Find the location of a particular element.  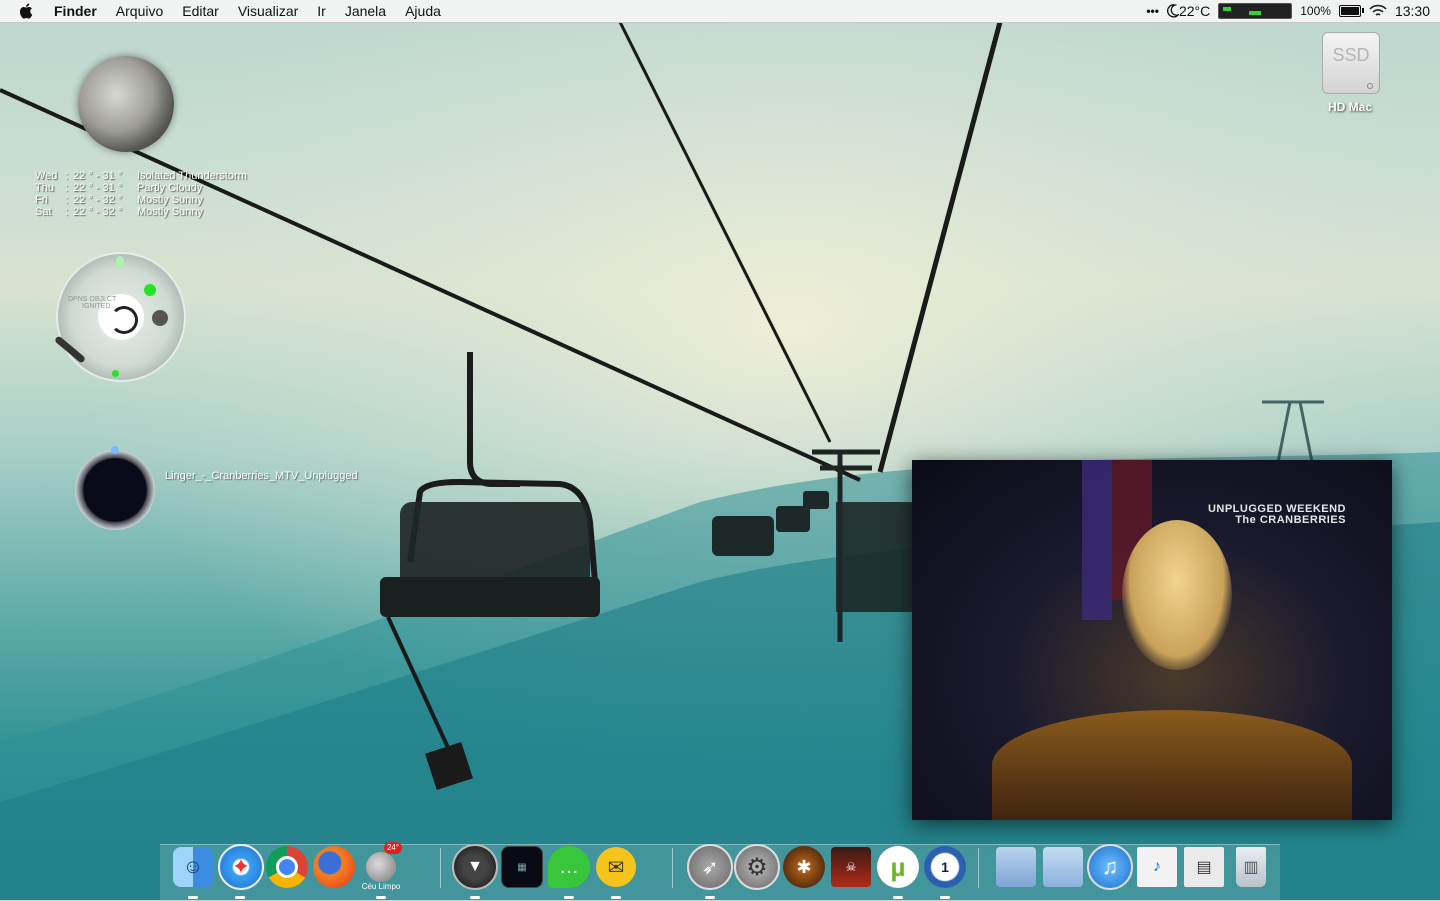

dock-game: ✱ is located at coordinates (804, 867).